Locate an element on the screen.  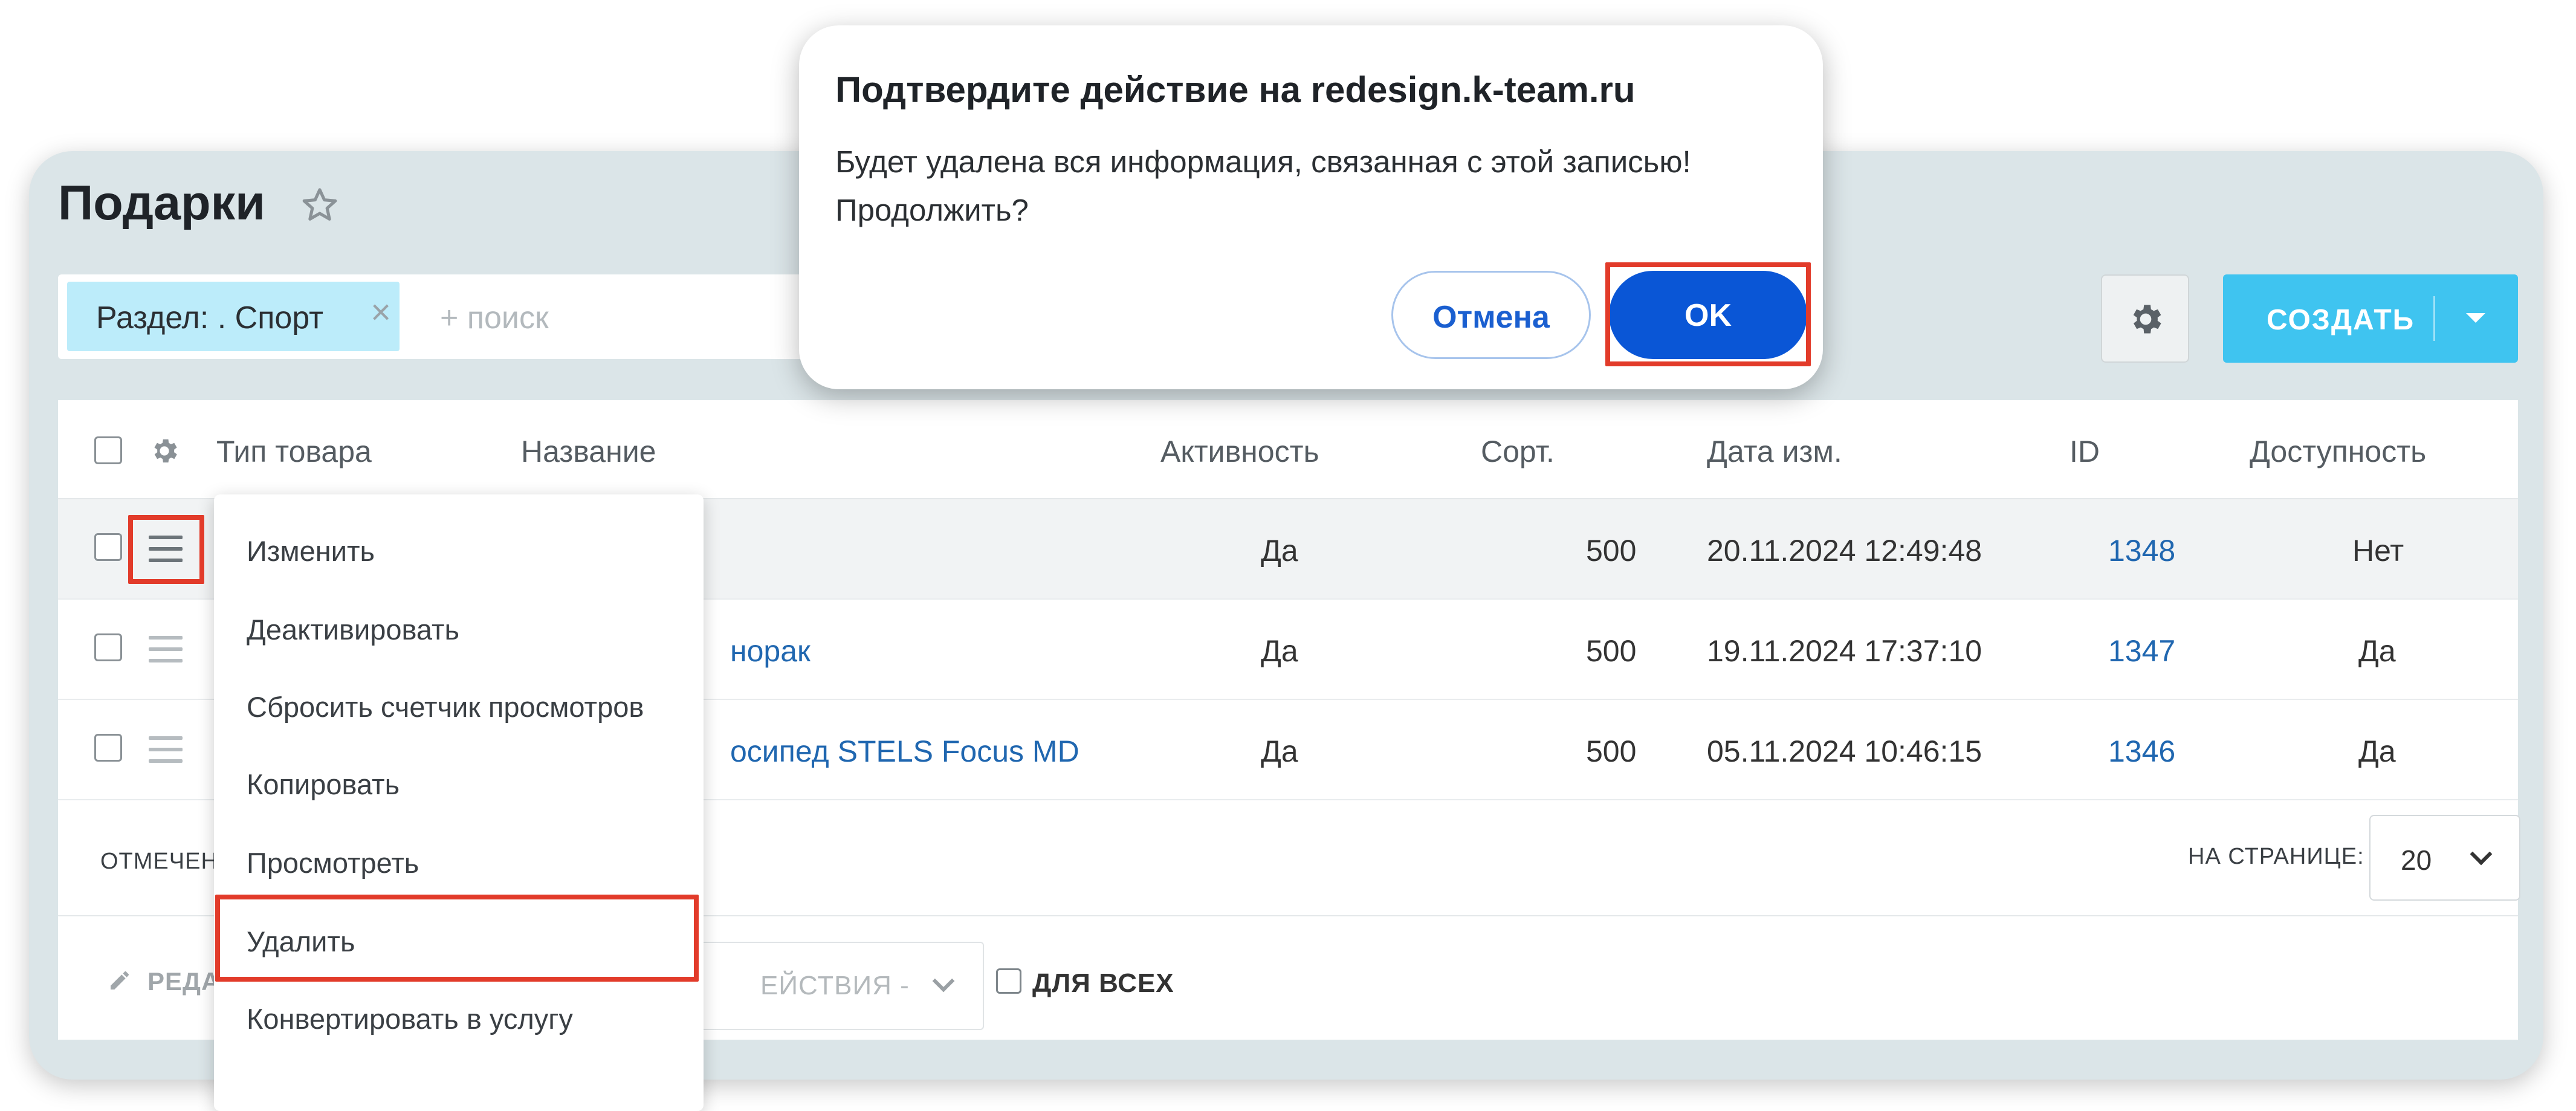
create-button-divider is located at coordinates (2434, 318).